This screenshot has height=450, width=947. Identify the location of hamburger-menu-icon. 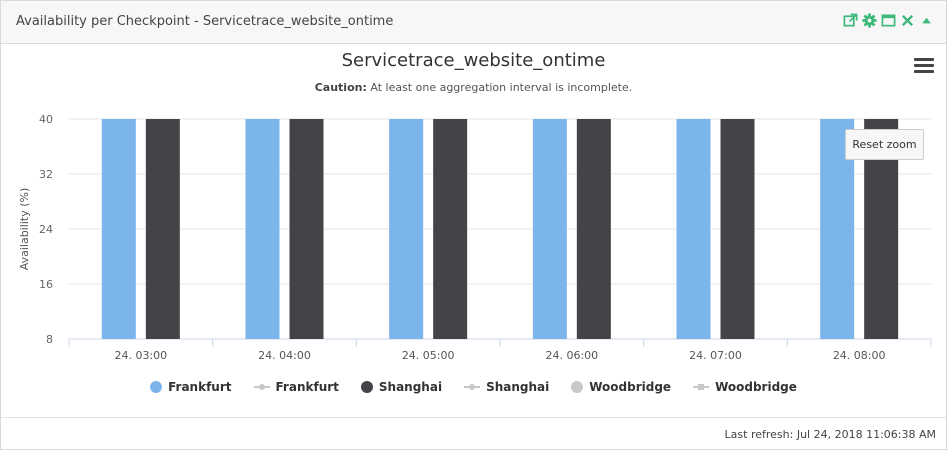
(924, 66).